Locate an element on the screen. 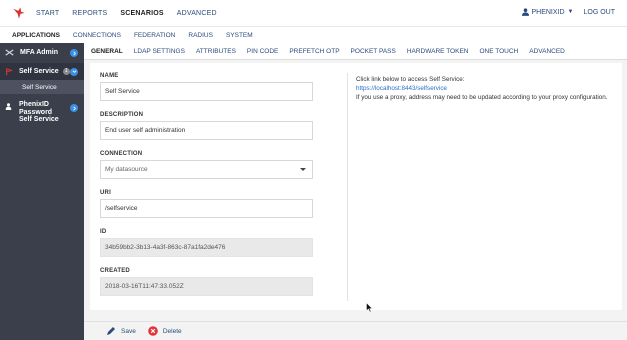 This screenshot has width=627, height=340. sidebar-item-label: MFA Admin is located at coordinates (39, 52).